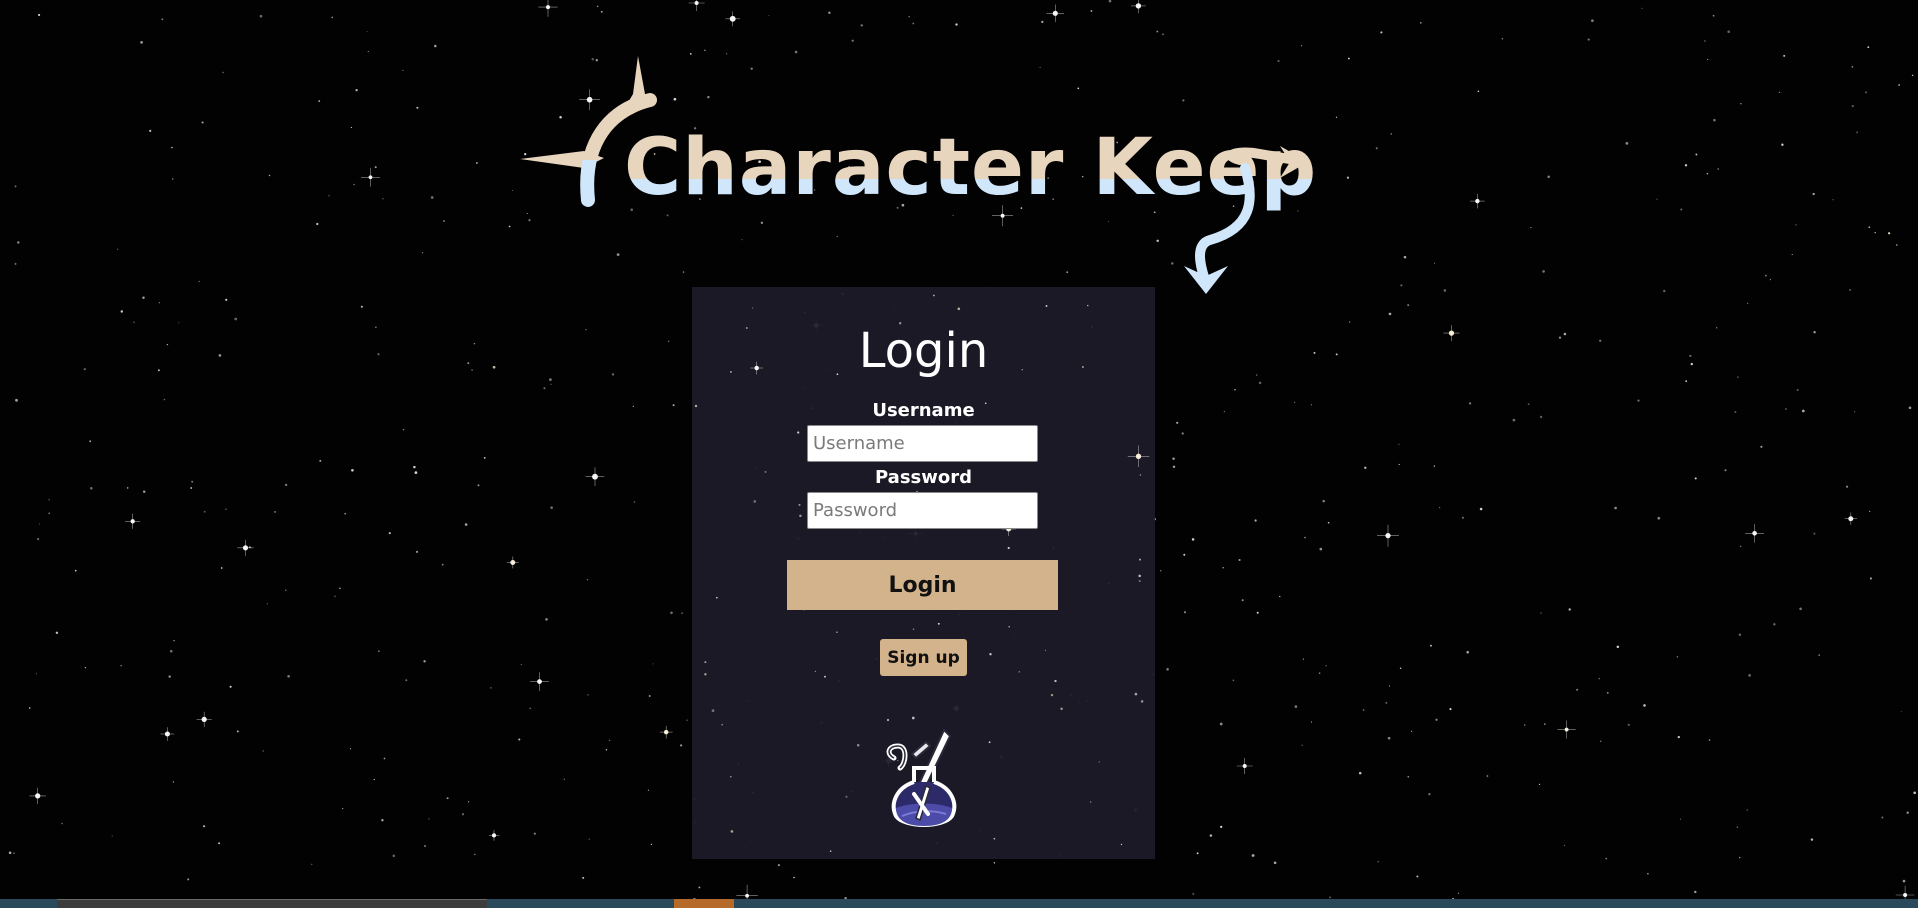  What do you see at coordinates (923, 477) in the screenshot?
I see `password-label: Password` at bounding box center [923, 477].